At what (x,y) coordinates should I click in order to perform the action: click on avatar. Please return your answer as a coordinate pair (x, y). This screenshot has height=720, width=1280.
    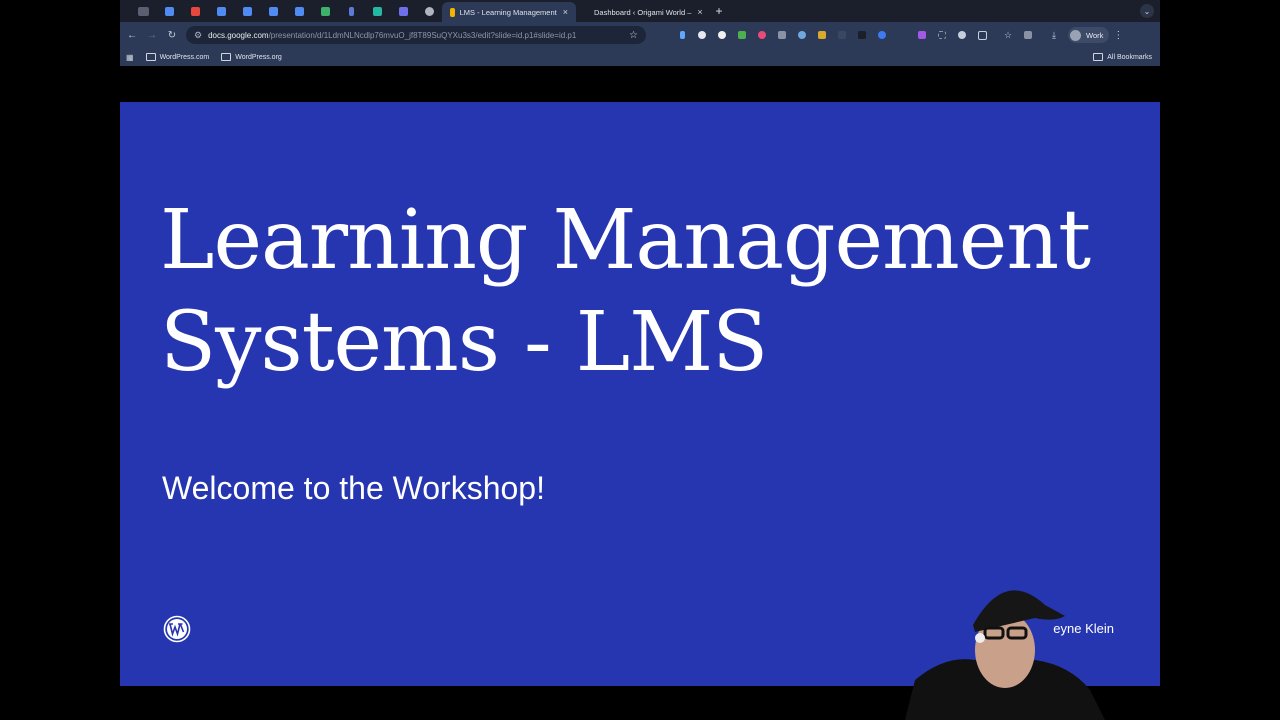
    Looking at the image, I should click on (1075, 35).